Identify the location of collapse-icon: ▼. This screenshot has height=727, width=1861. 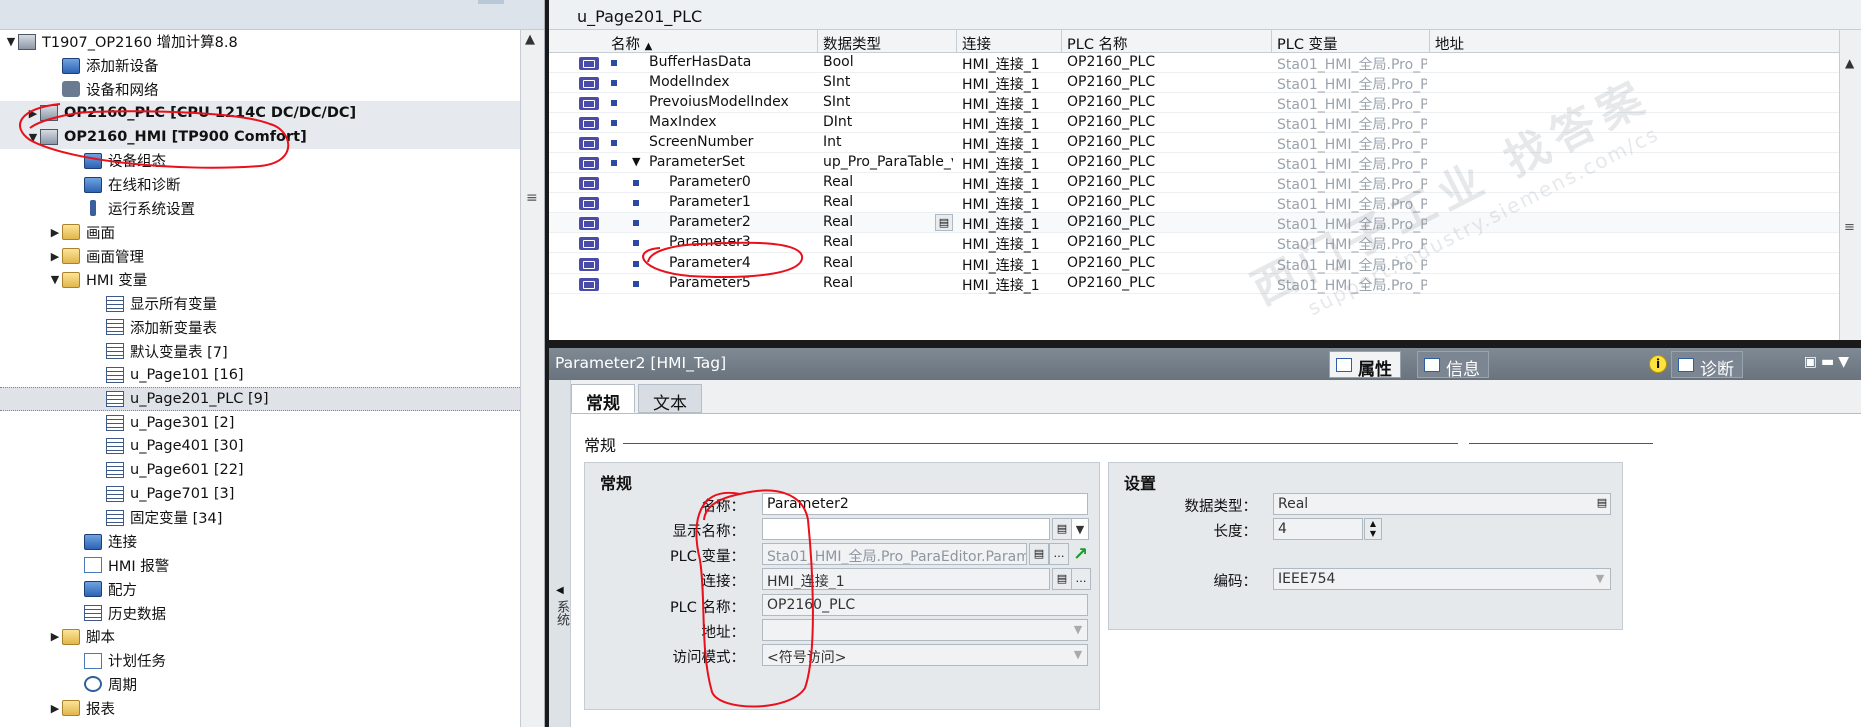
(1845, 362).